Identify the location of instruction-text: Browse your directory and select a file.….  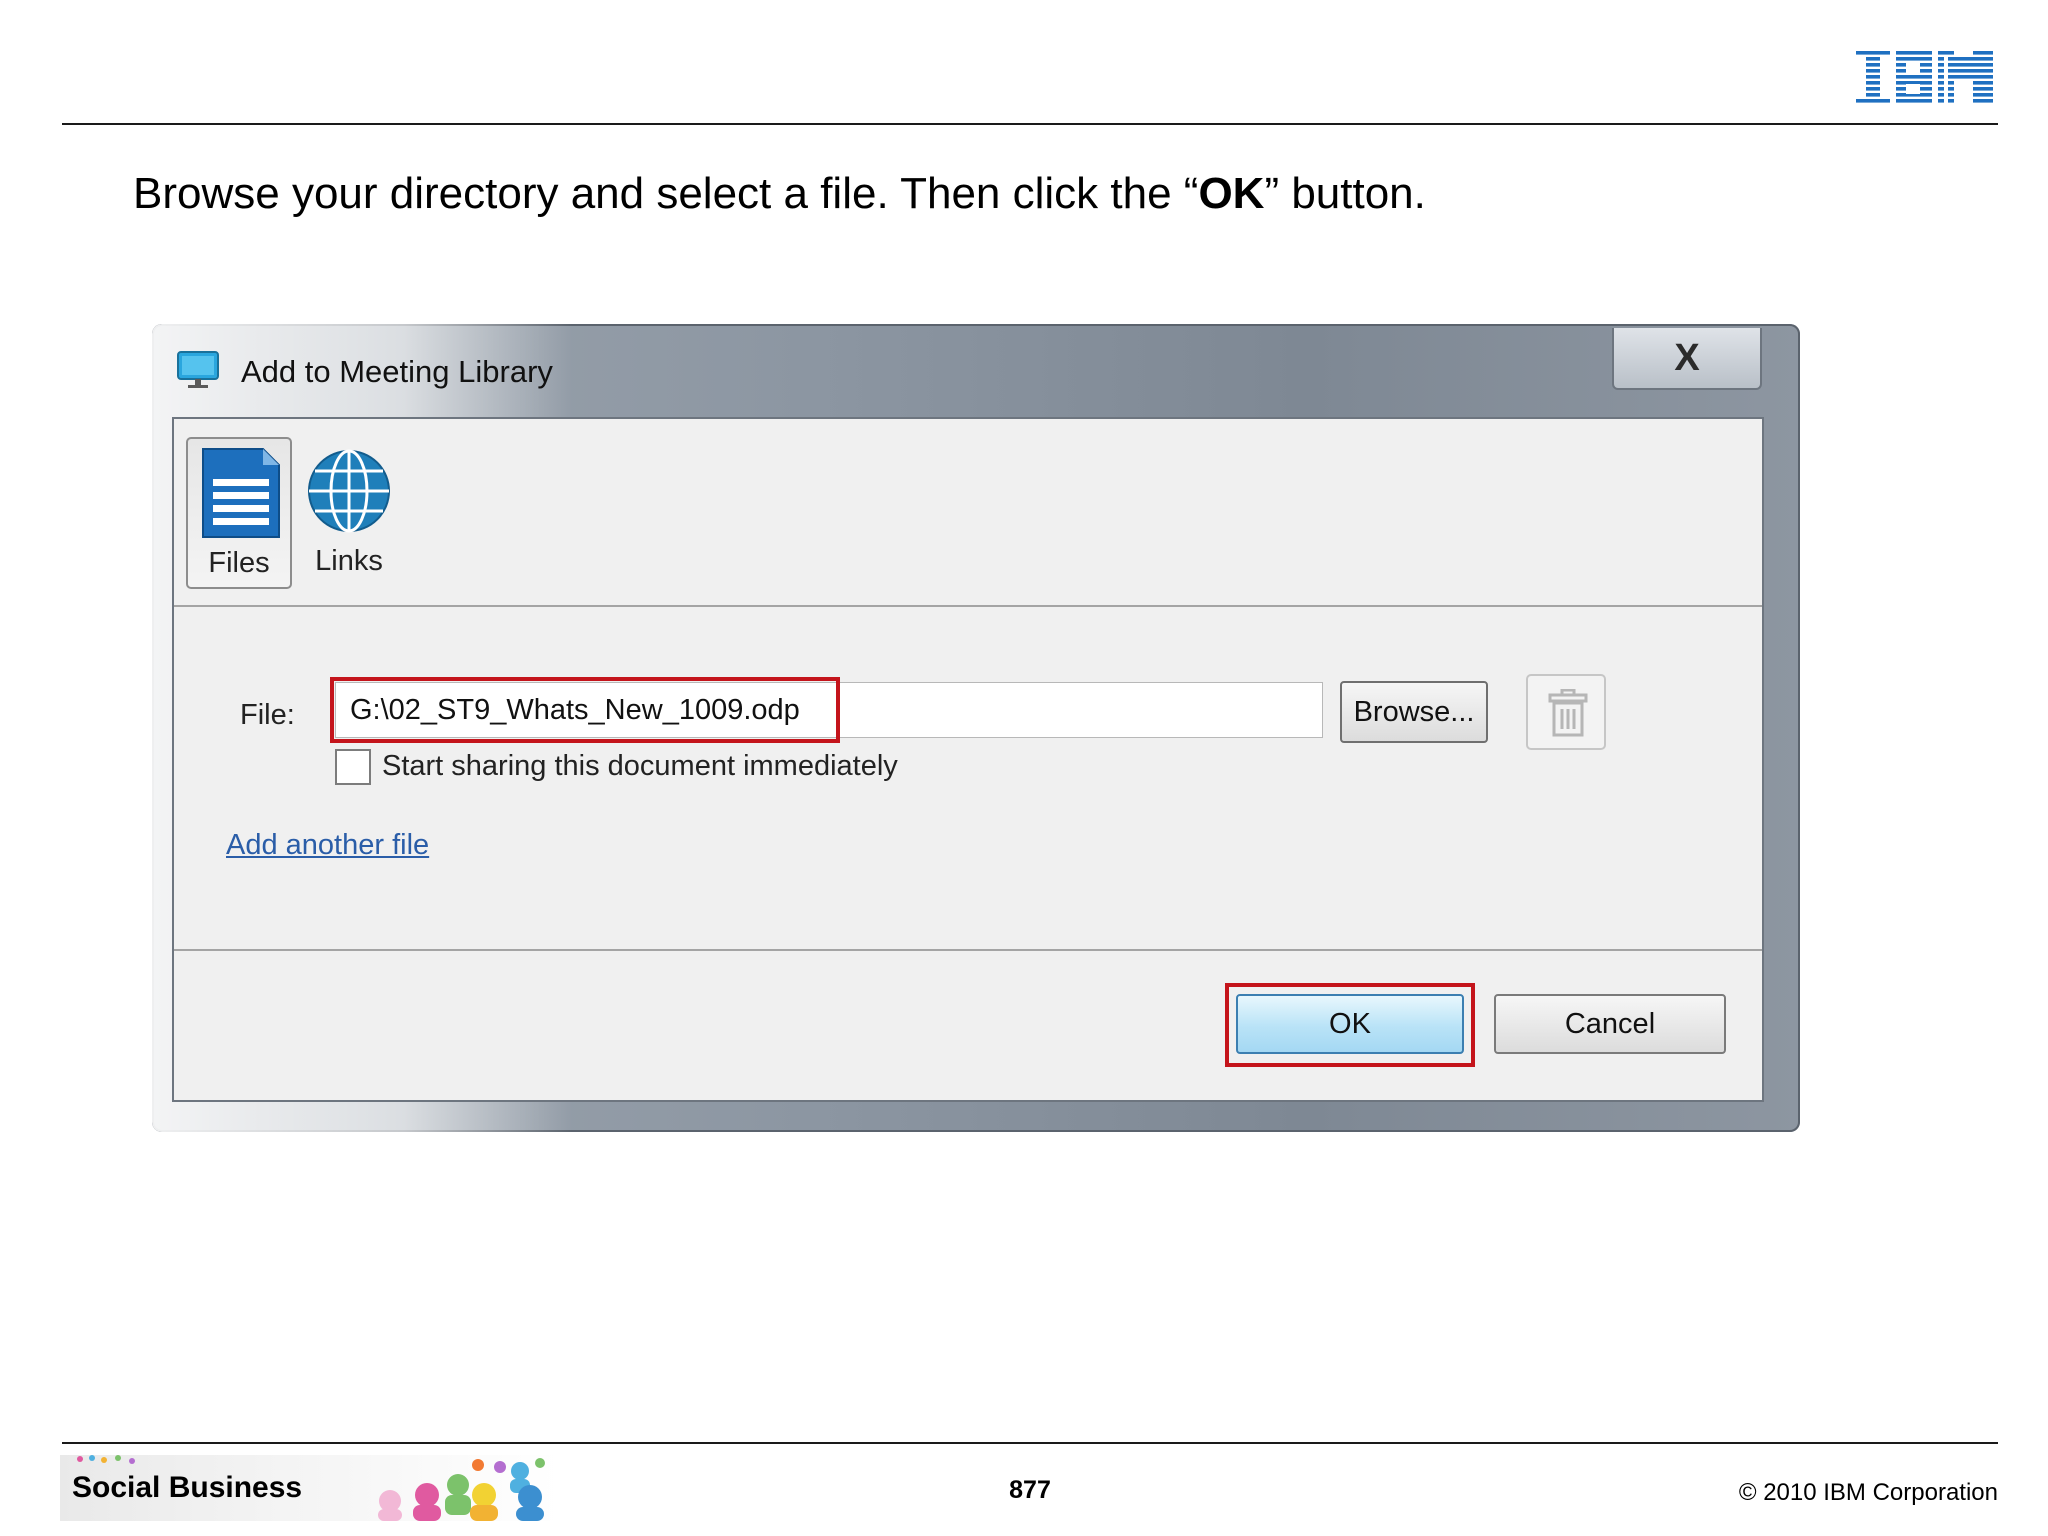
(779, 193).